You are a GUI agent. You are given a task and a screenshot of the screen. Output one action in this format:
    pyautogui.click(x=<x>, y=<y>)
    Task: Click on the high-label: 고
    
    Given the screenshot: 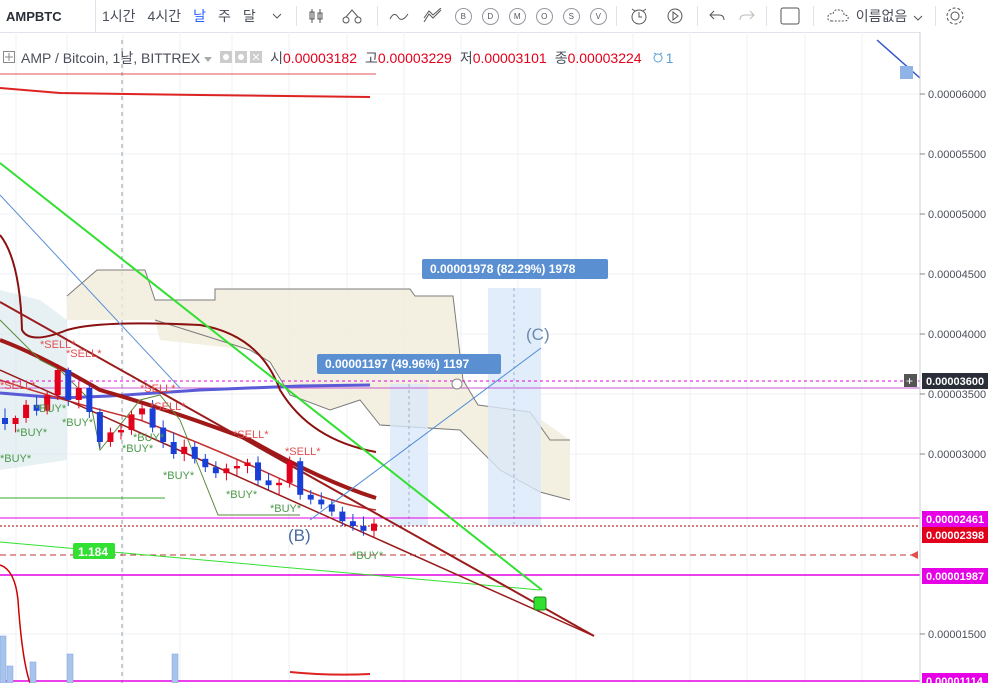 What is the action you would take?
    pyautogui.click(x=371, y=58)
    